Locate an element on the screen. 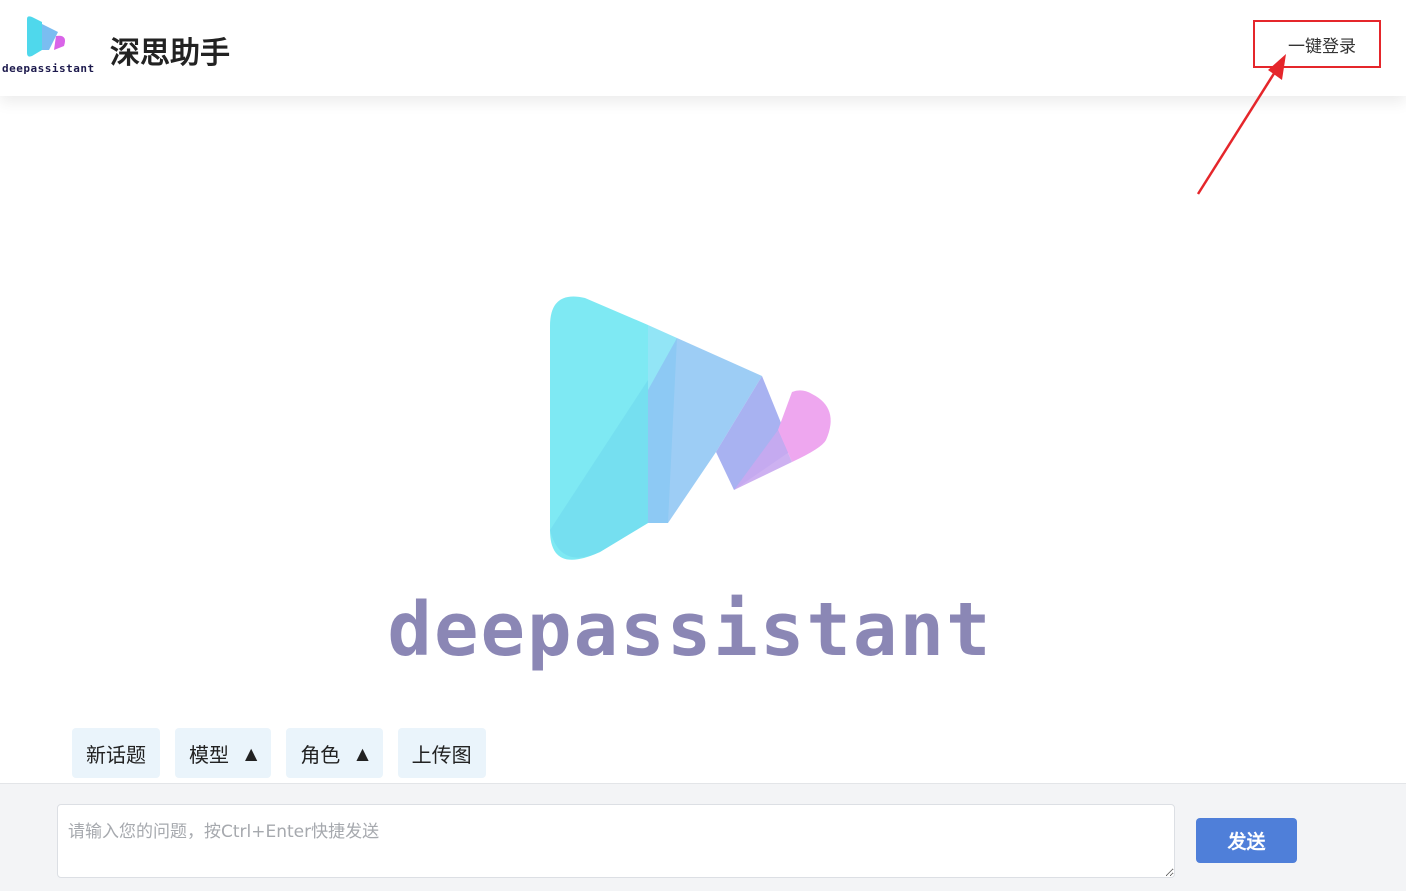  annotation-arrow-icon is located at coordinates (1241, 124).